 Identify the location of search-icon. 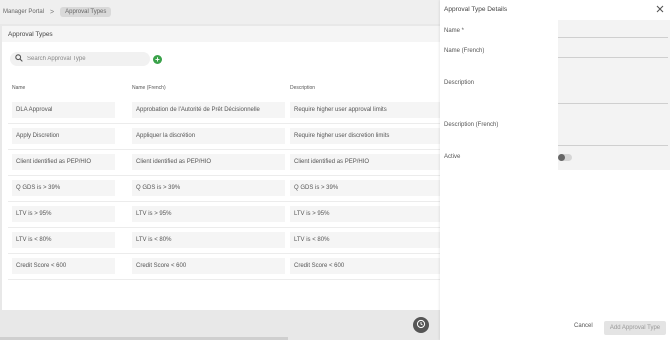
(19, 59).